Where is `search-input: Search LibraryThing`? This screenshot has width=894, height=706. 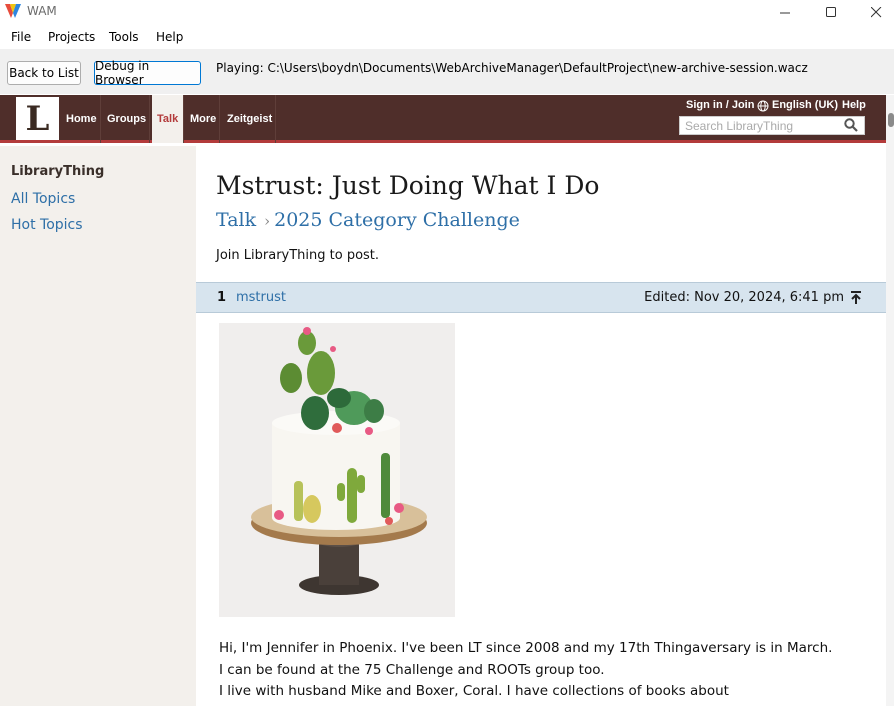 search-input: Search LibraryThing is located at coordinates (772, 125).